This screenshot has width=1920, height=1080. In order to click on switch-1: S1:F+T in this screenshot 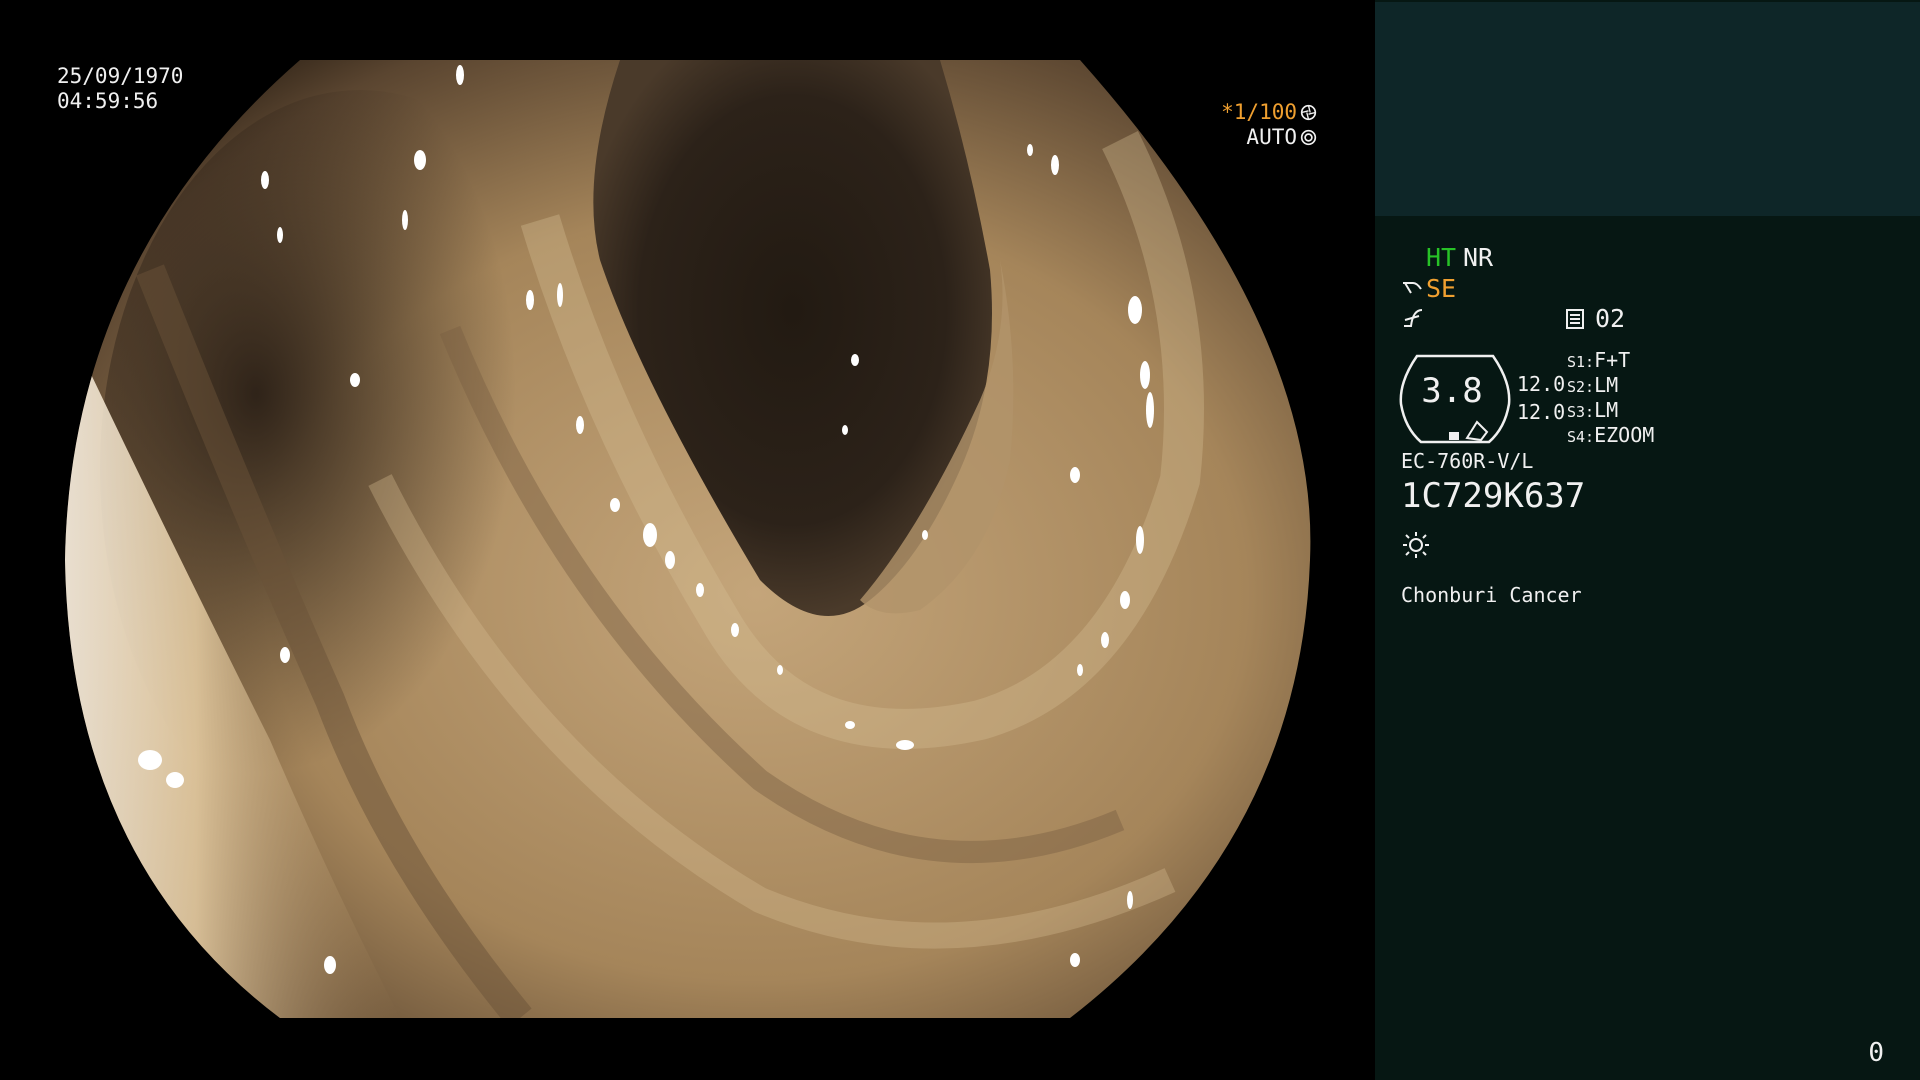, I will do `click(1598, 361)`.